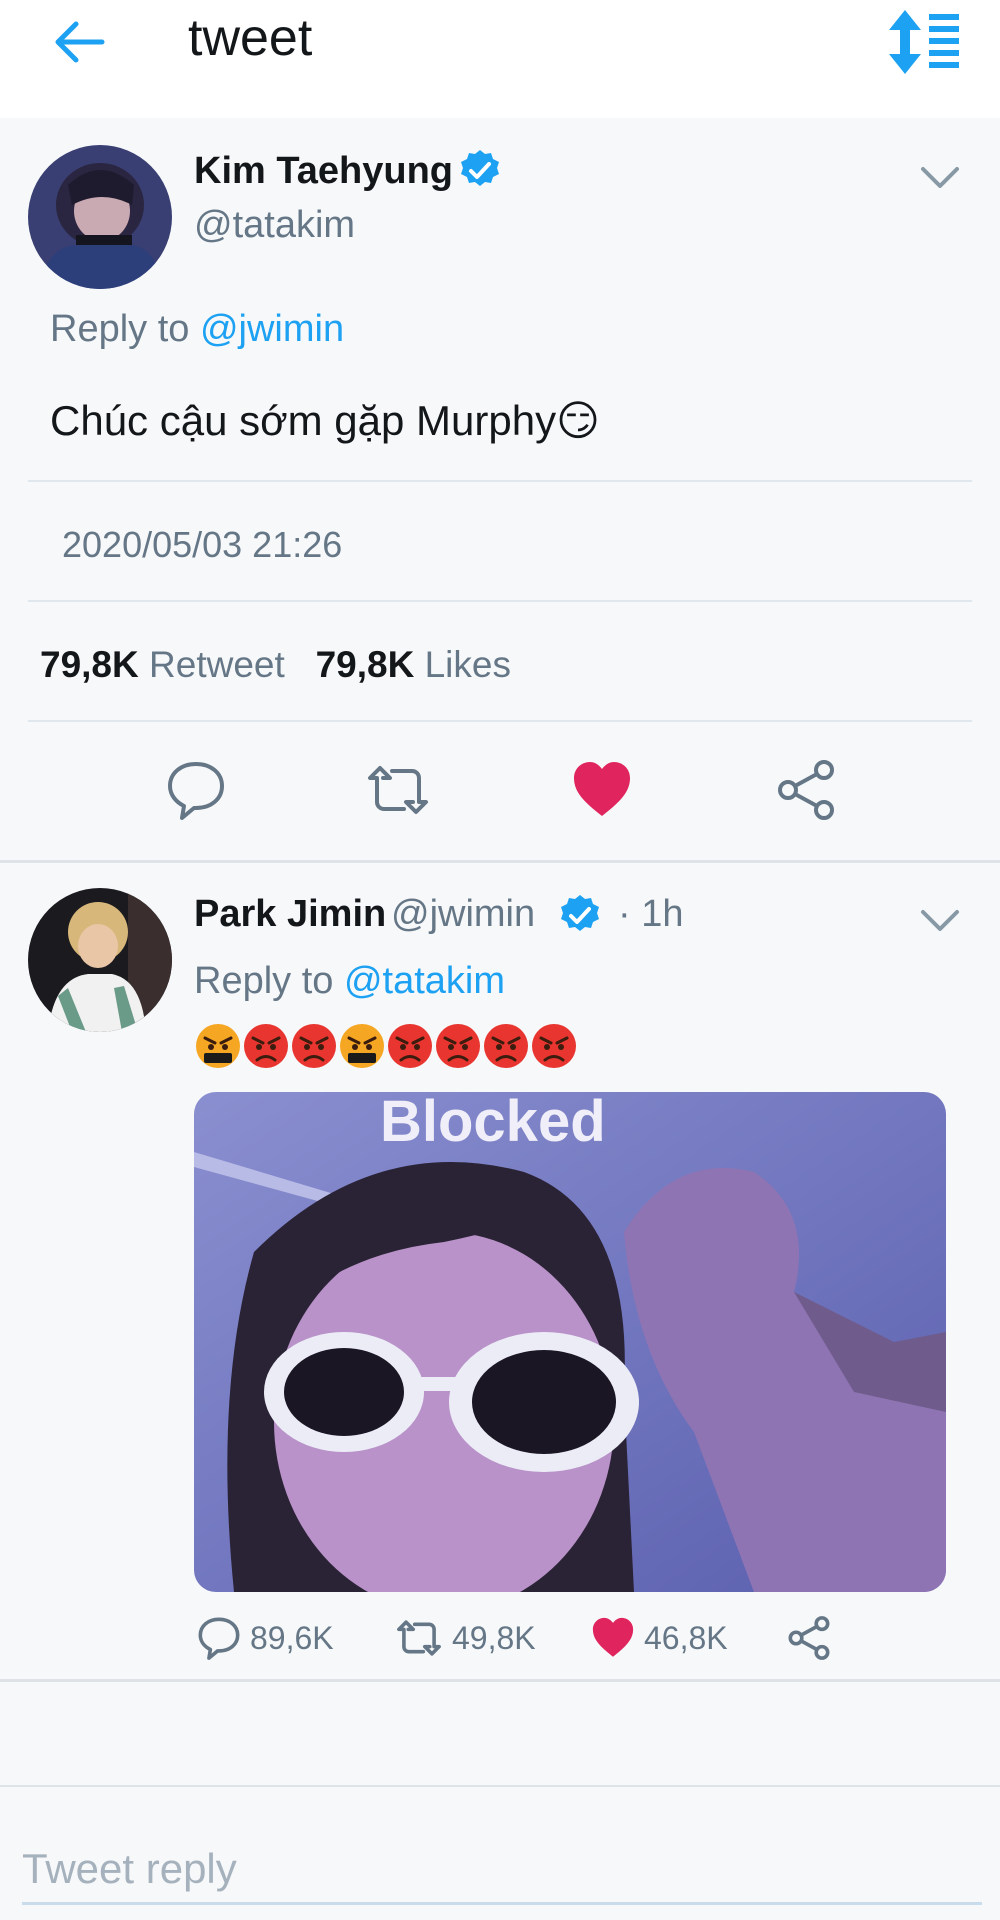 The image size is (1000, 1920). What do you see at coordinates (651, 914) in the screenshot?
I see `tweet-time: · 1h` at bounding box center [651, 914].